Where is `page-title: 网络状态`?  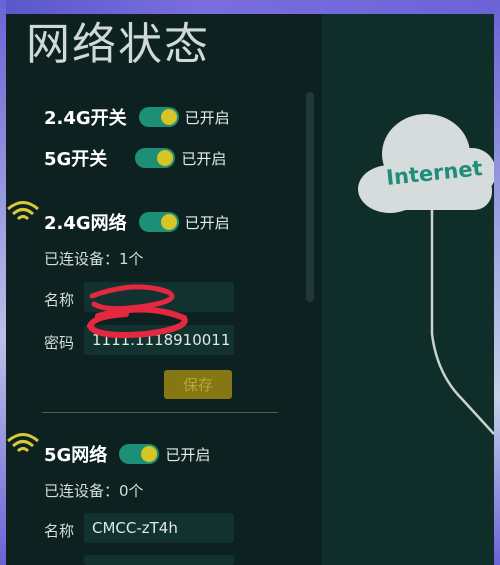
page-title: 网络状态 is located at coordinates (118, 44).